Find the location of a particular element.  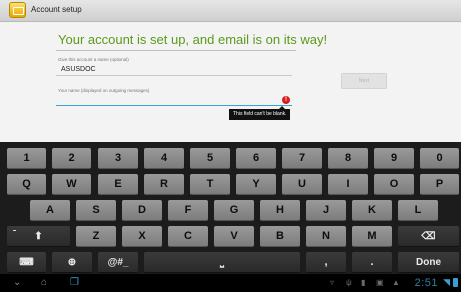

key-6: 6 is located at coordinates (256, 158).